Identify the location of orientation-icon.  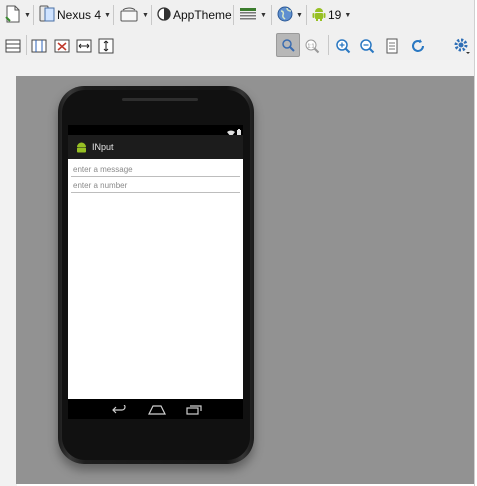
(129, 15).